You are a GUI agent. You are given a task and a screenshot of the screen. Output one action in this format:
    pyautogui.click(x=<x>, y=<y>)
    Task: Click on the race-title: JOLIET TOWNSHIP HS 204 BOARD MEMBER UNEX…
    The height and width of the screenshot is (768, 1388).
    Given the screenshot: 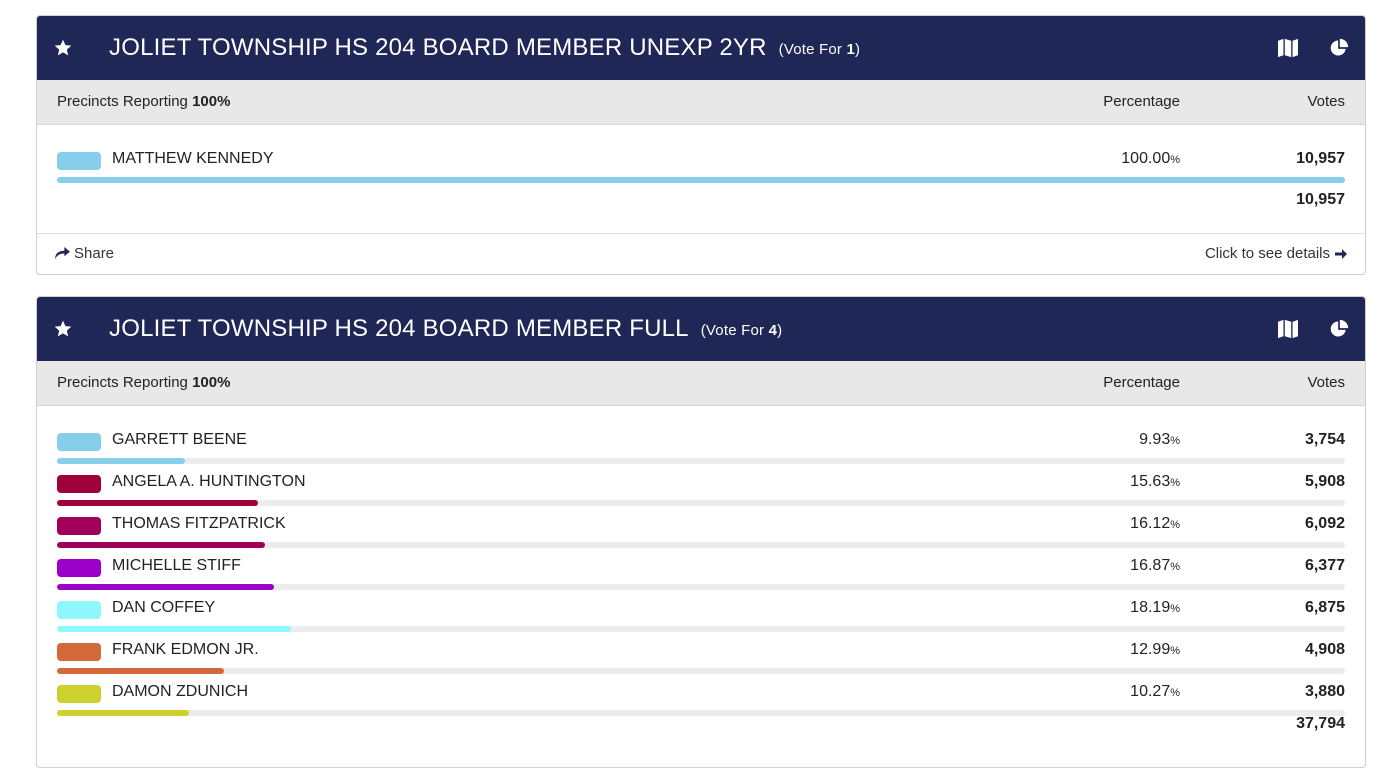 What is the action you would take?
    pyautogui.click(x=484, y=48)
    